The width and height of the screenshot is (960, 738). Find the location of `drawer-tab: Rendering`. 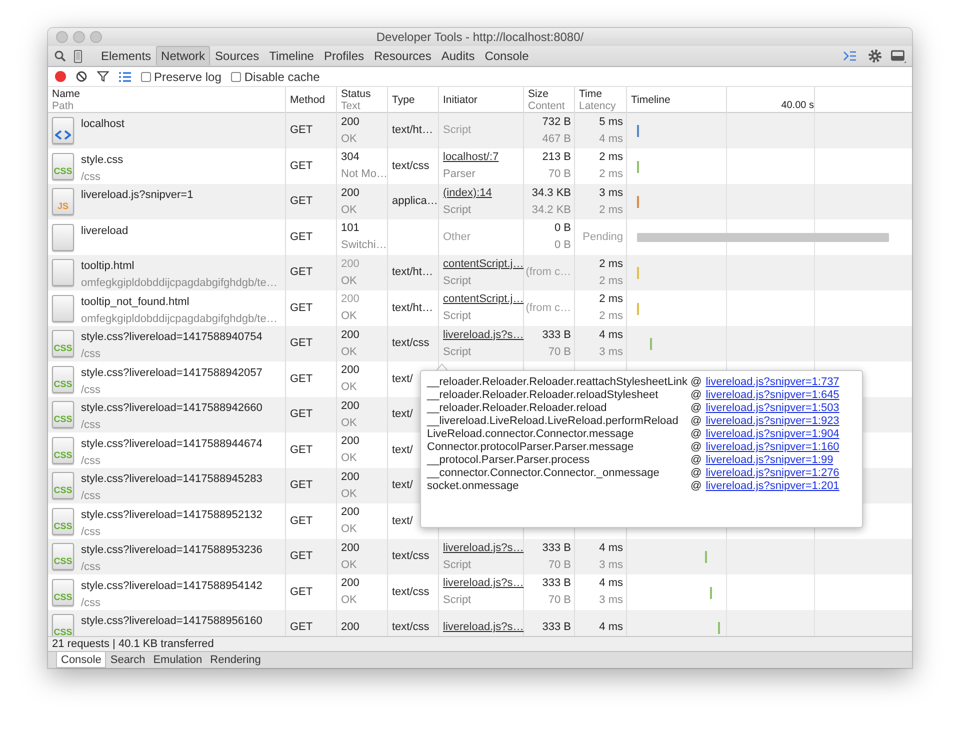

drawer-tab: Rendering is located at coordinates (235, 660).